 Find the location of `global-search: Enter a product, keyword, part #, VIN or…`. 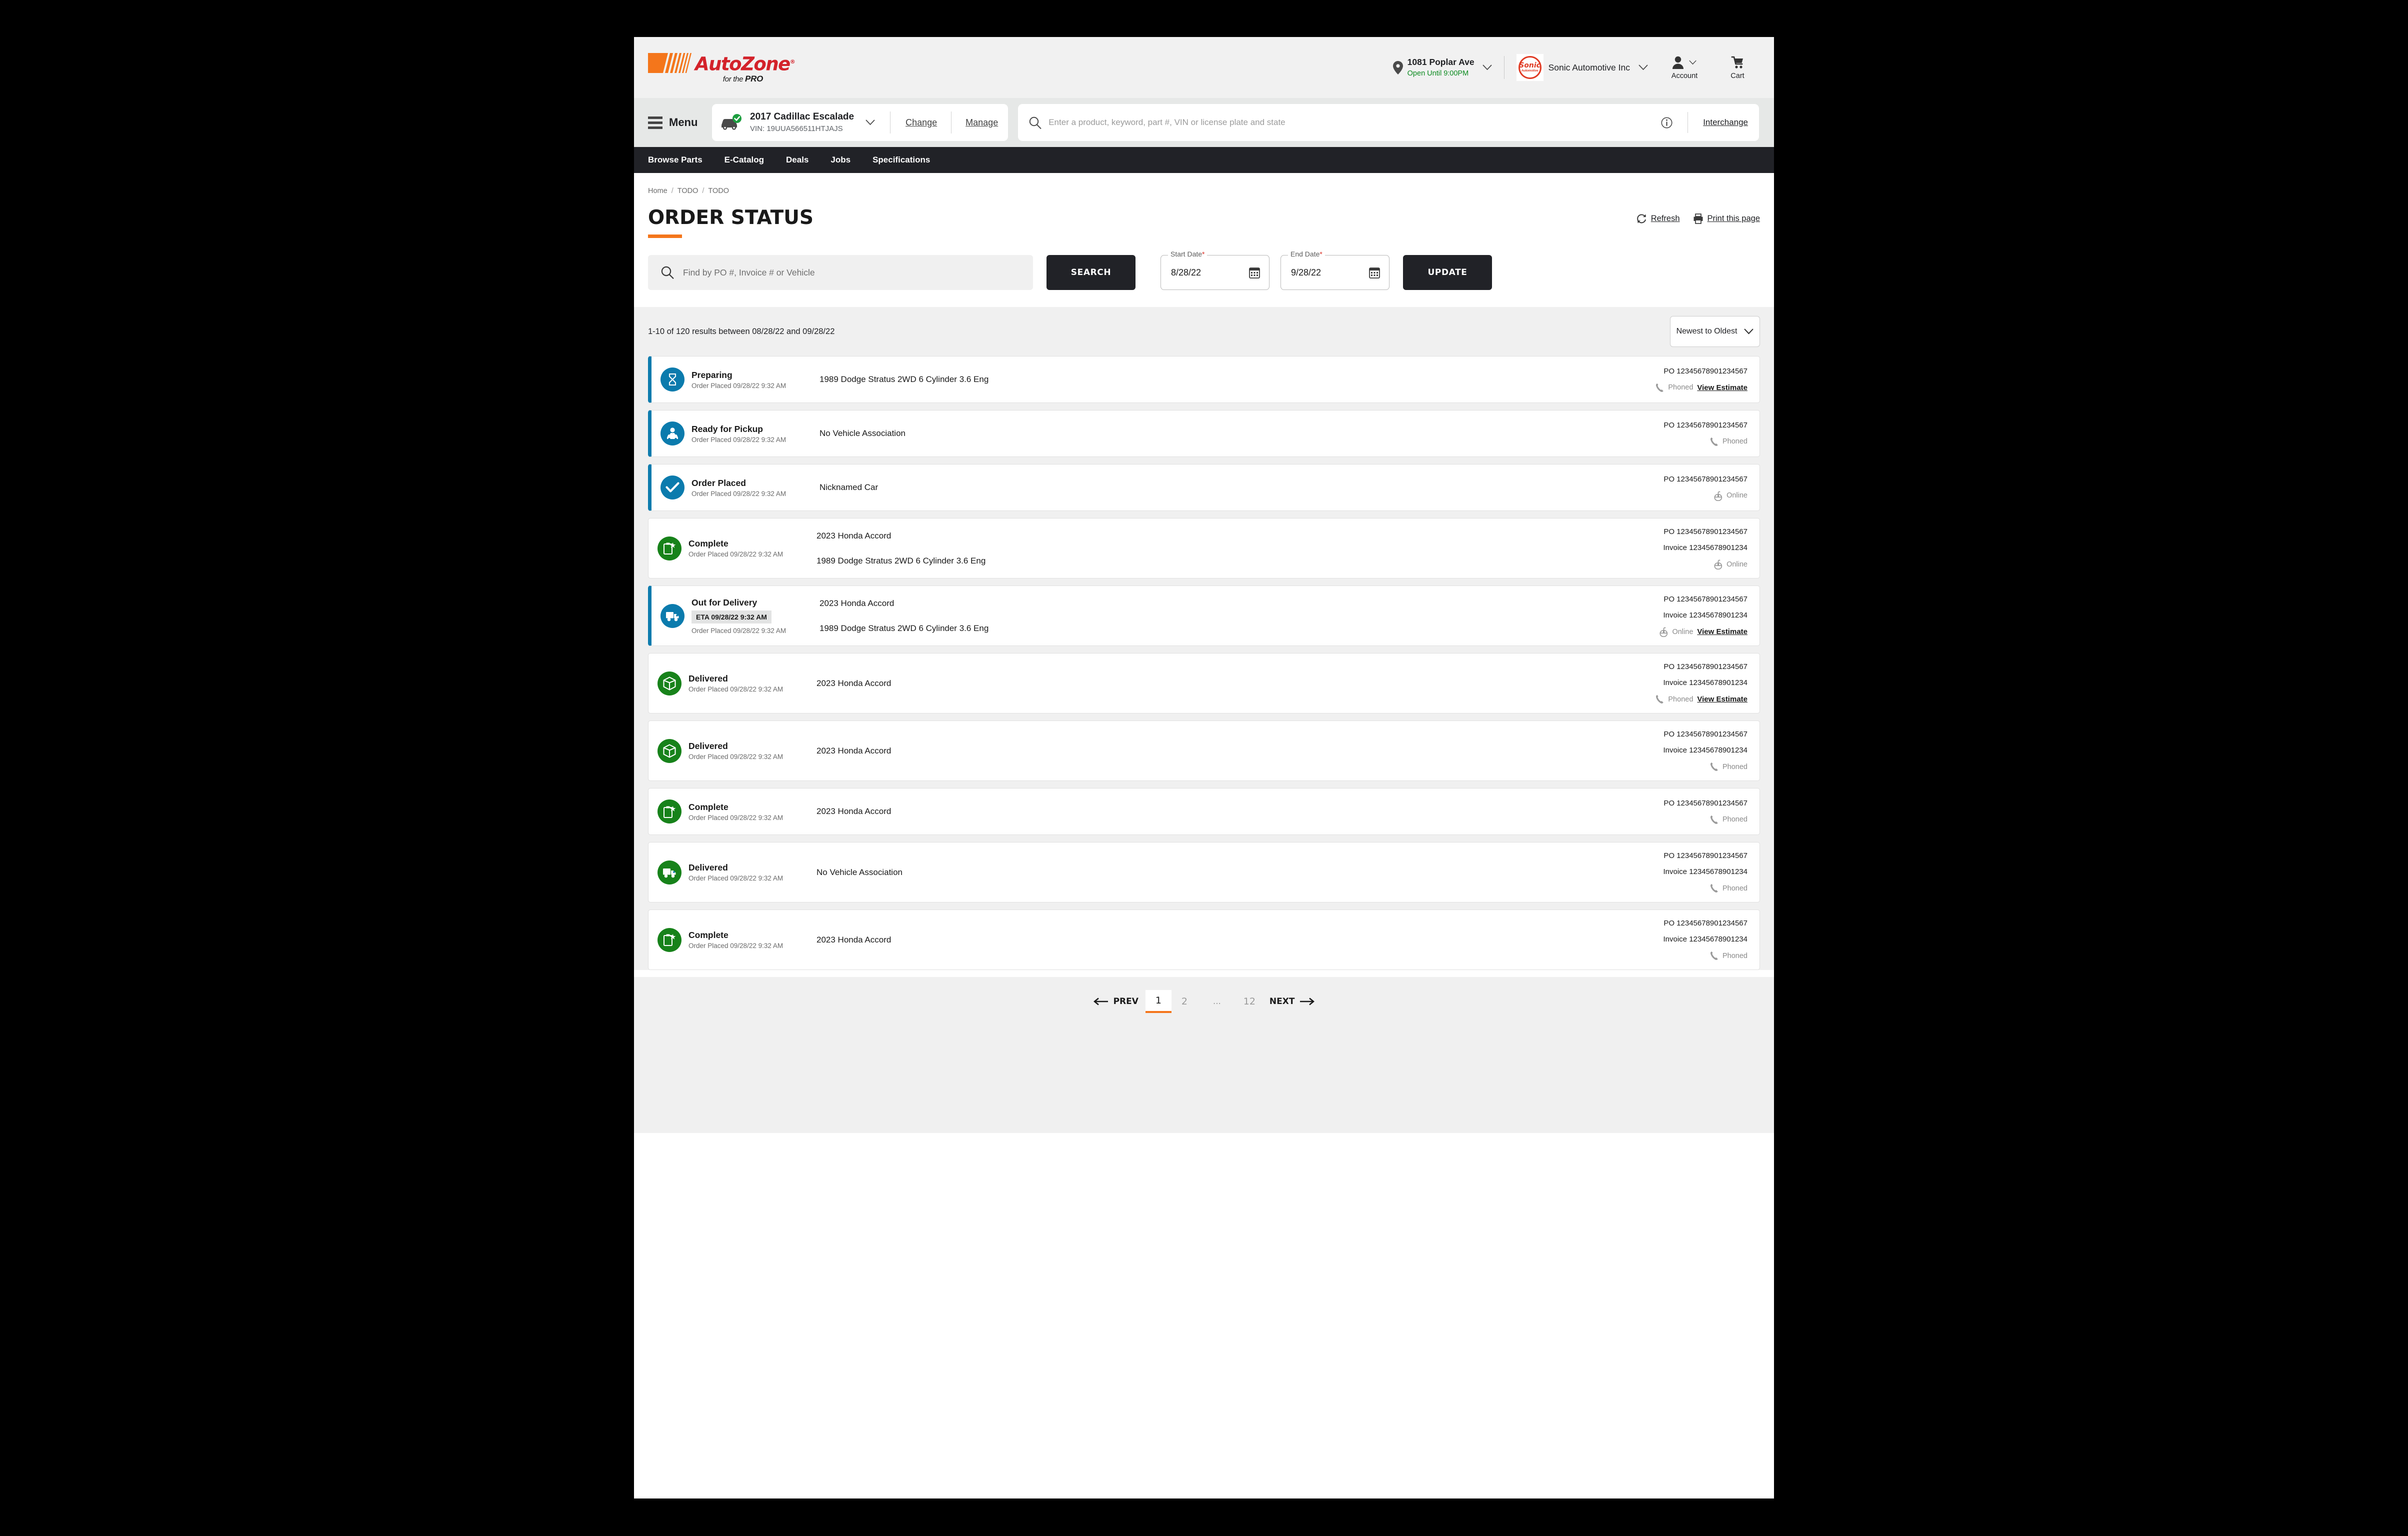

global-search: Enter a product, keyword, part #, VIN or… is located at coordinates (1388, 122).